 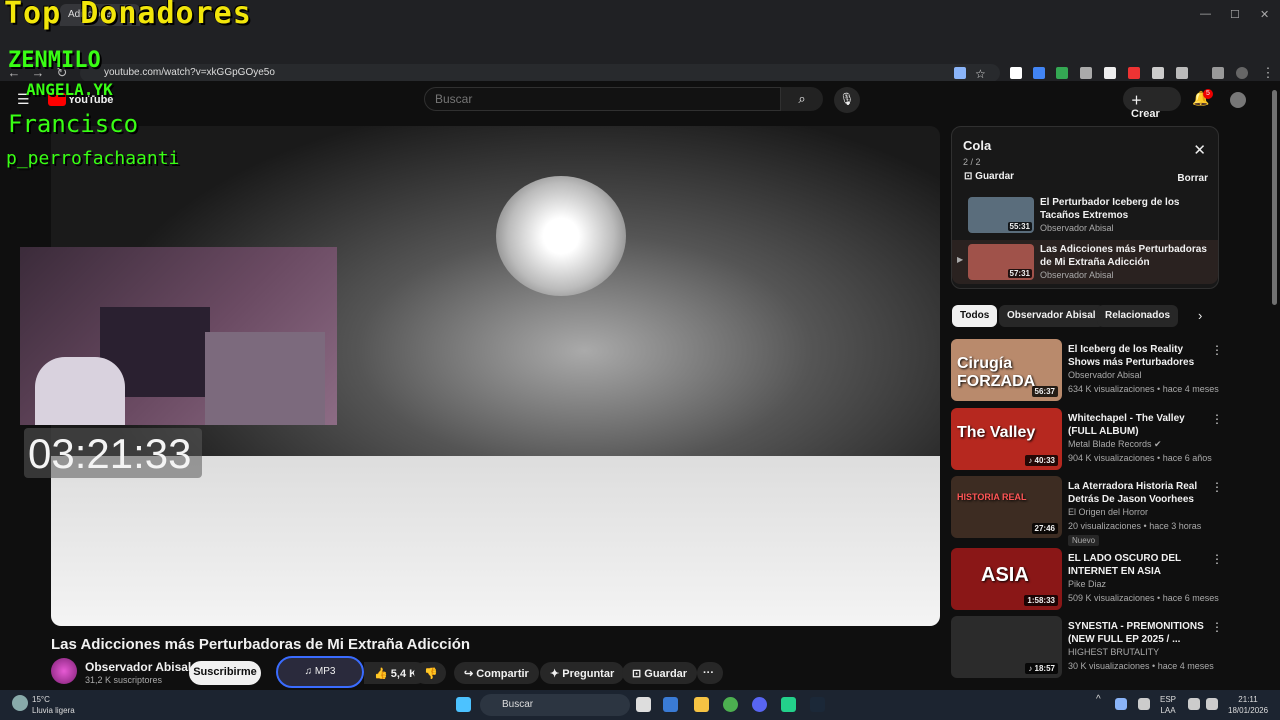 I want to click on duration-badge: 57:31, so click(x=1019, y=273).